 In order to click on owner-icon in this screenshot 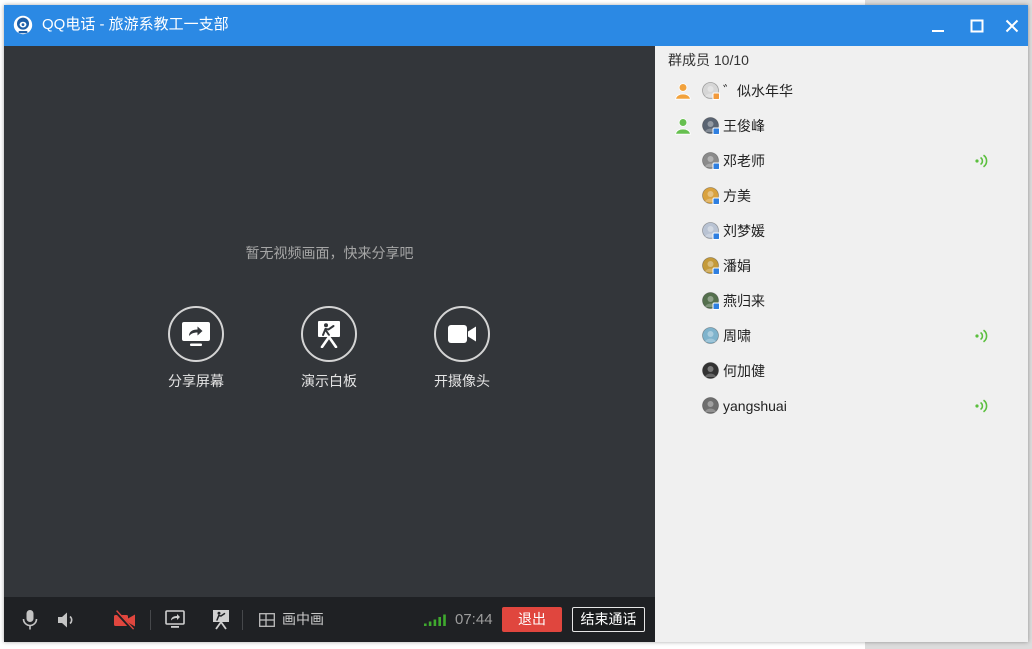, I will do `click(683, 91)`.